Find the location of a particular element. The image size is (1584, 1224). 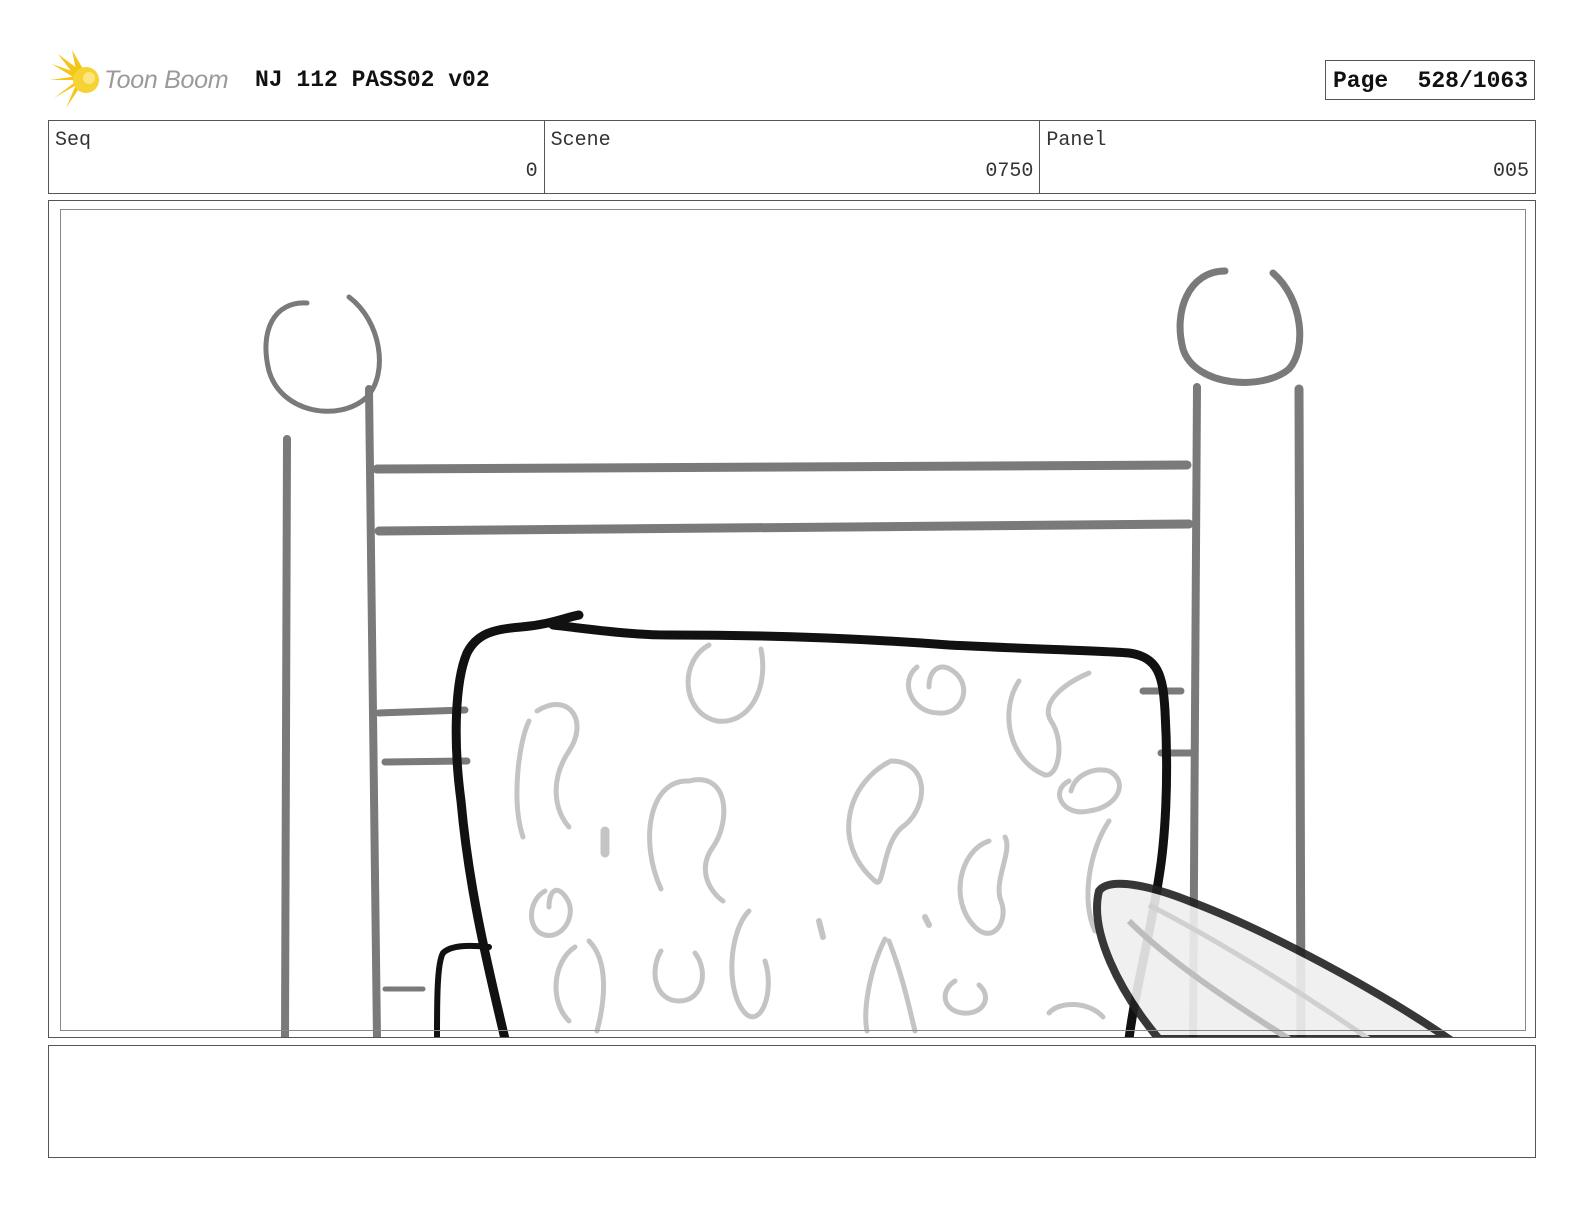

page-indicator: Page 528/1063 is located at coordinates (1430, 80).